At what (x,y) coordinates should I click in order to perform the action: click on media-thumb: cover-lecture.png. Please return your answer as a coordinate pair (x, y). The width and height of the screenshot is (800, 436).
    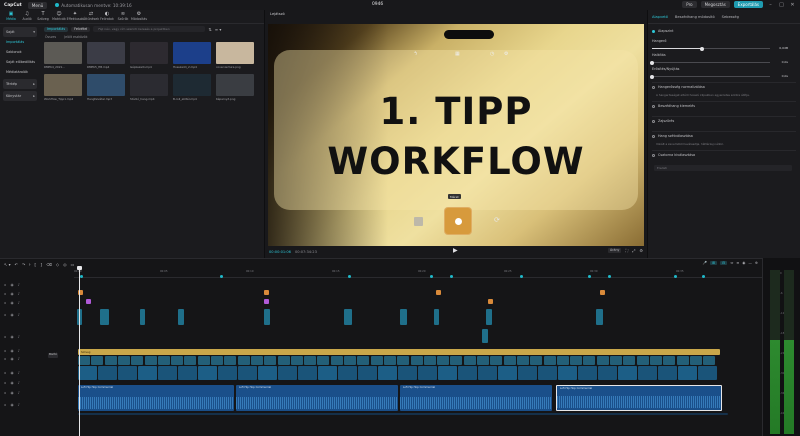
    Looking at the image, I should click on (235, 55).